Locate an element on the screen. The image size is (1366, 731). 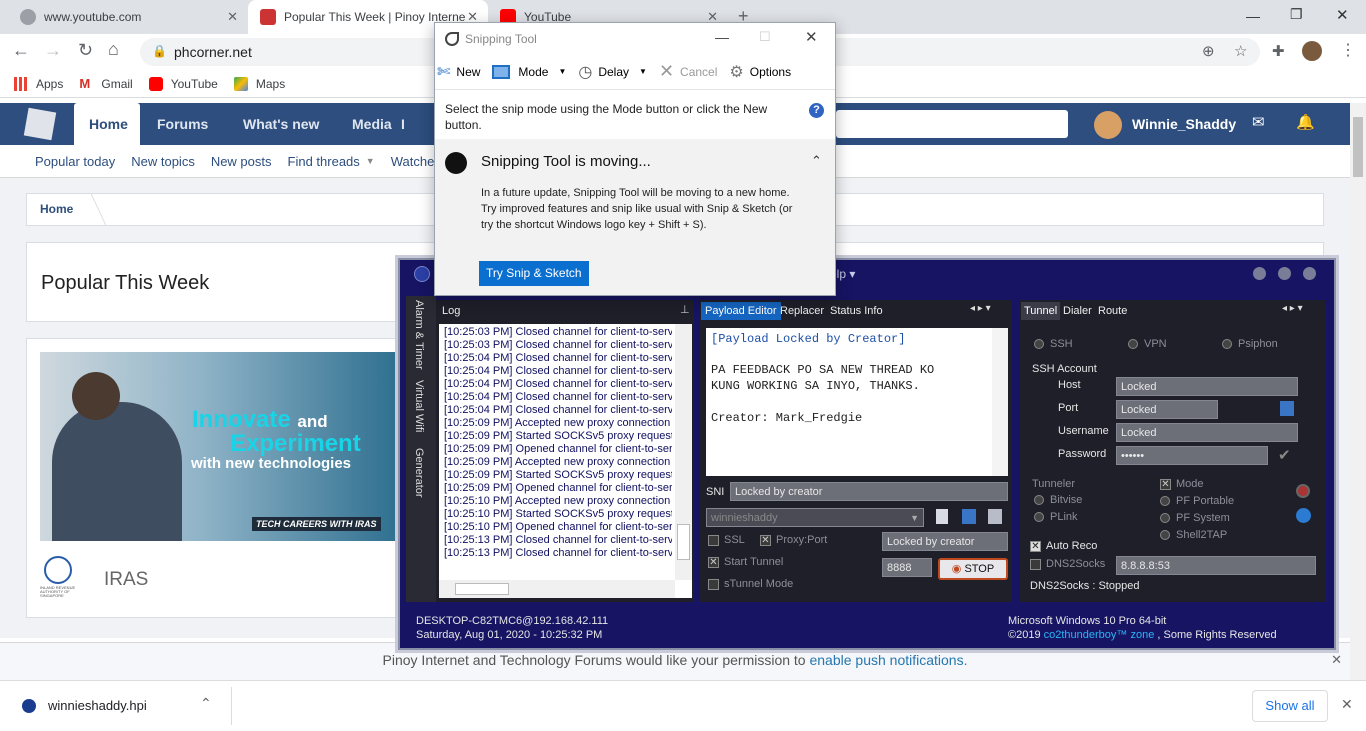
show-all-button: Show all is located at coordinates (1290, 706).